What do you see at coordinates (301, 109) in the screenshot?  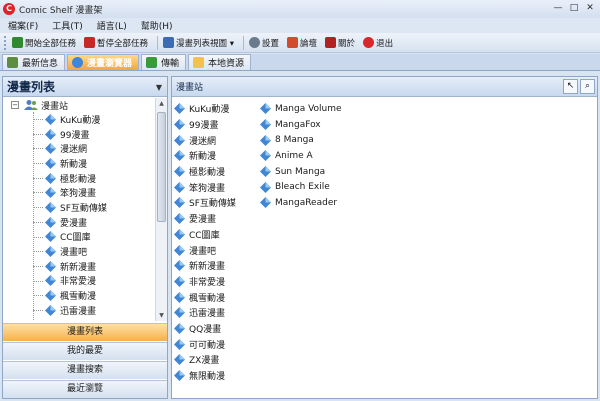 I see `site-list-item: Manga Volume` at bounding box center [301, 109].